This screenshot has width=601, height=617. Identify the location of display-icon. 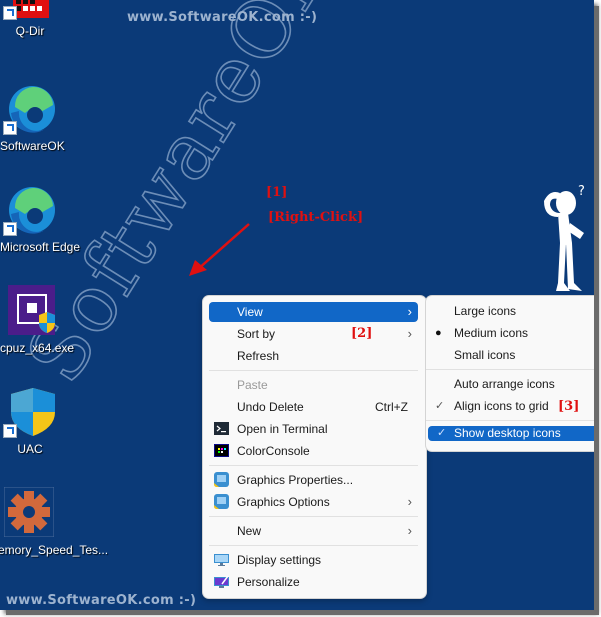
(221, 560).